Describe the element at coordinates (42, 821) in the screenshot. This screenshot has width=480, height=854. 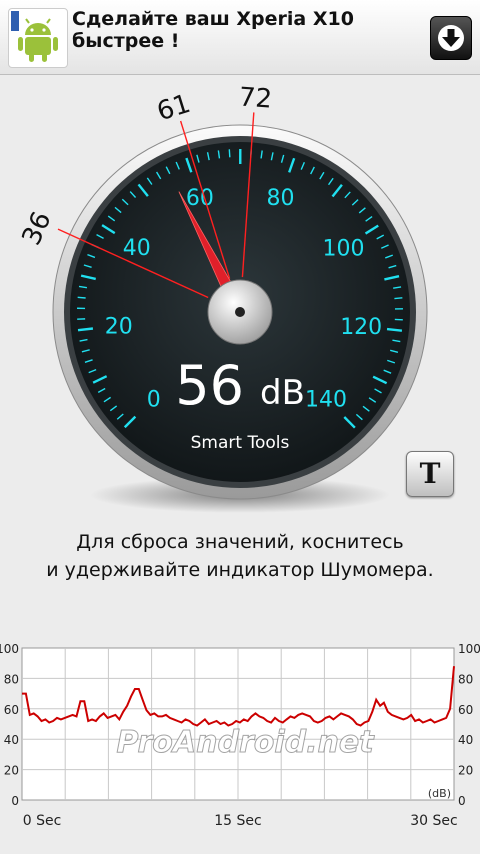
I see `x-tick-label: 0 Sec` at that location.